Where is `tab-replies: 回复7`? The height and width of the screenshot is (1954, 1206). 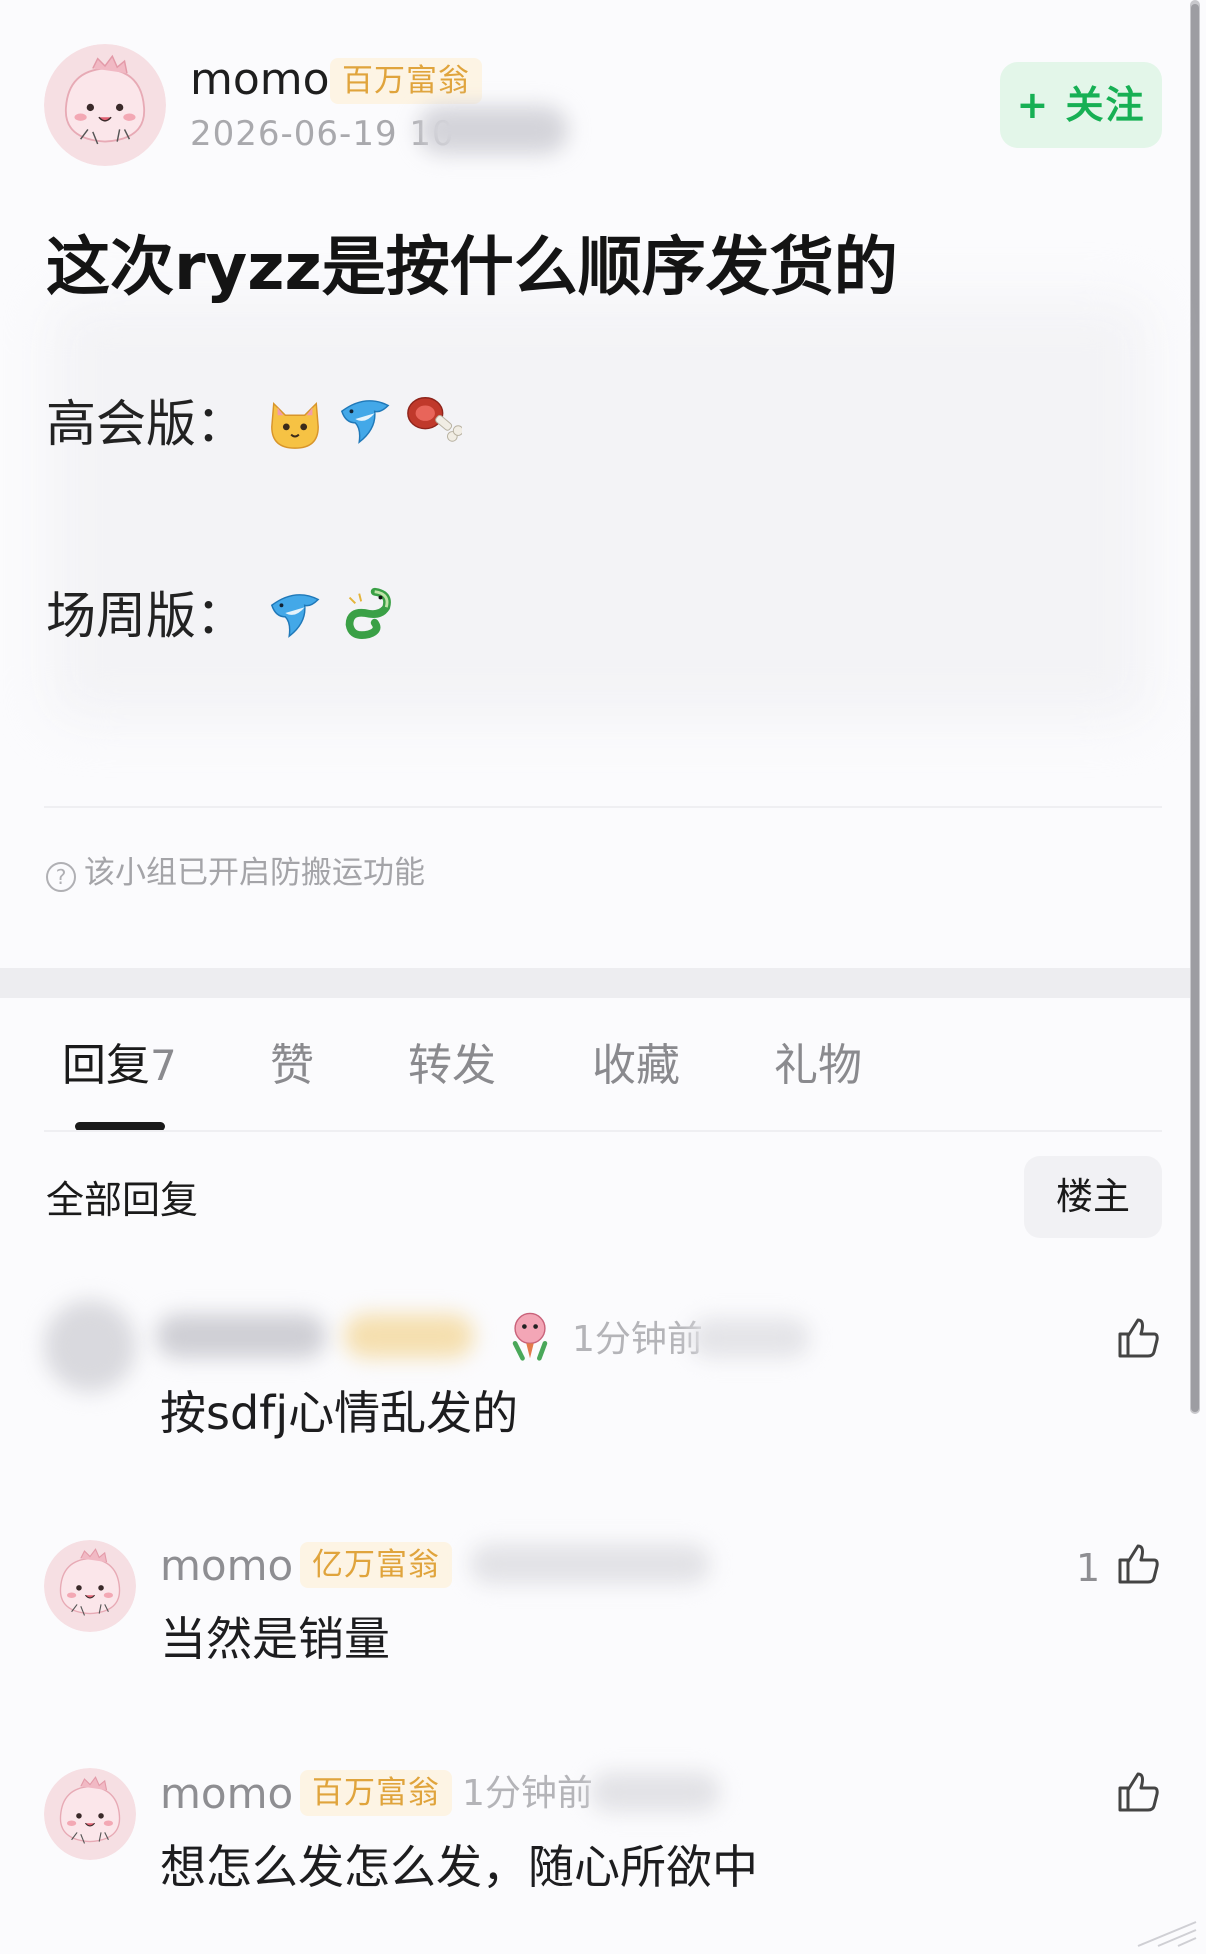 tab-replies: 回复7 is located at coordinates (119, 1066).